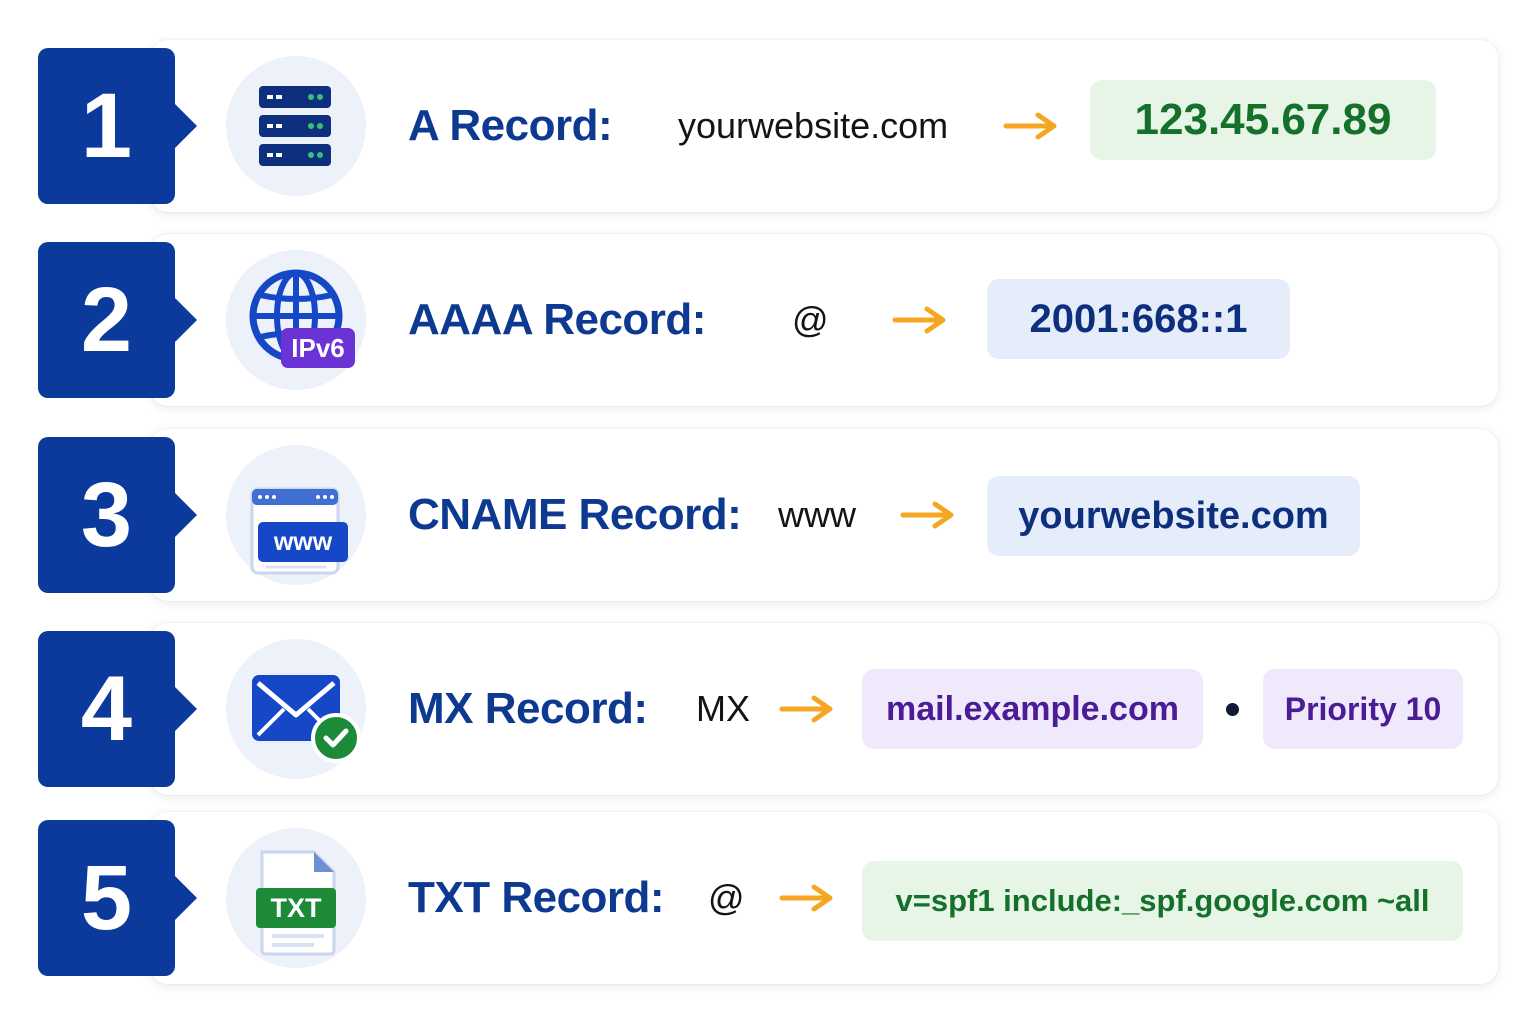 The height and width of the screenshot is (1024, 1536). I want to click on envelope-check-icon, so click(296, 709).